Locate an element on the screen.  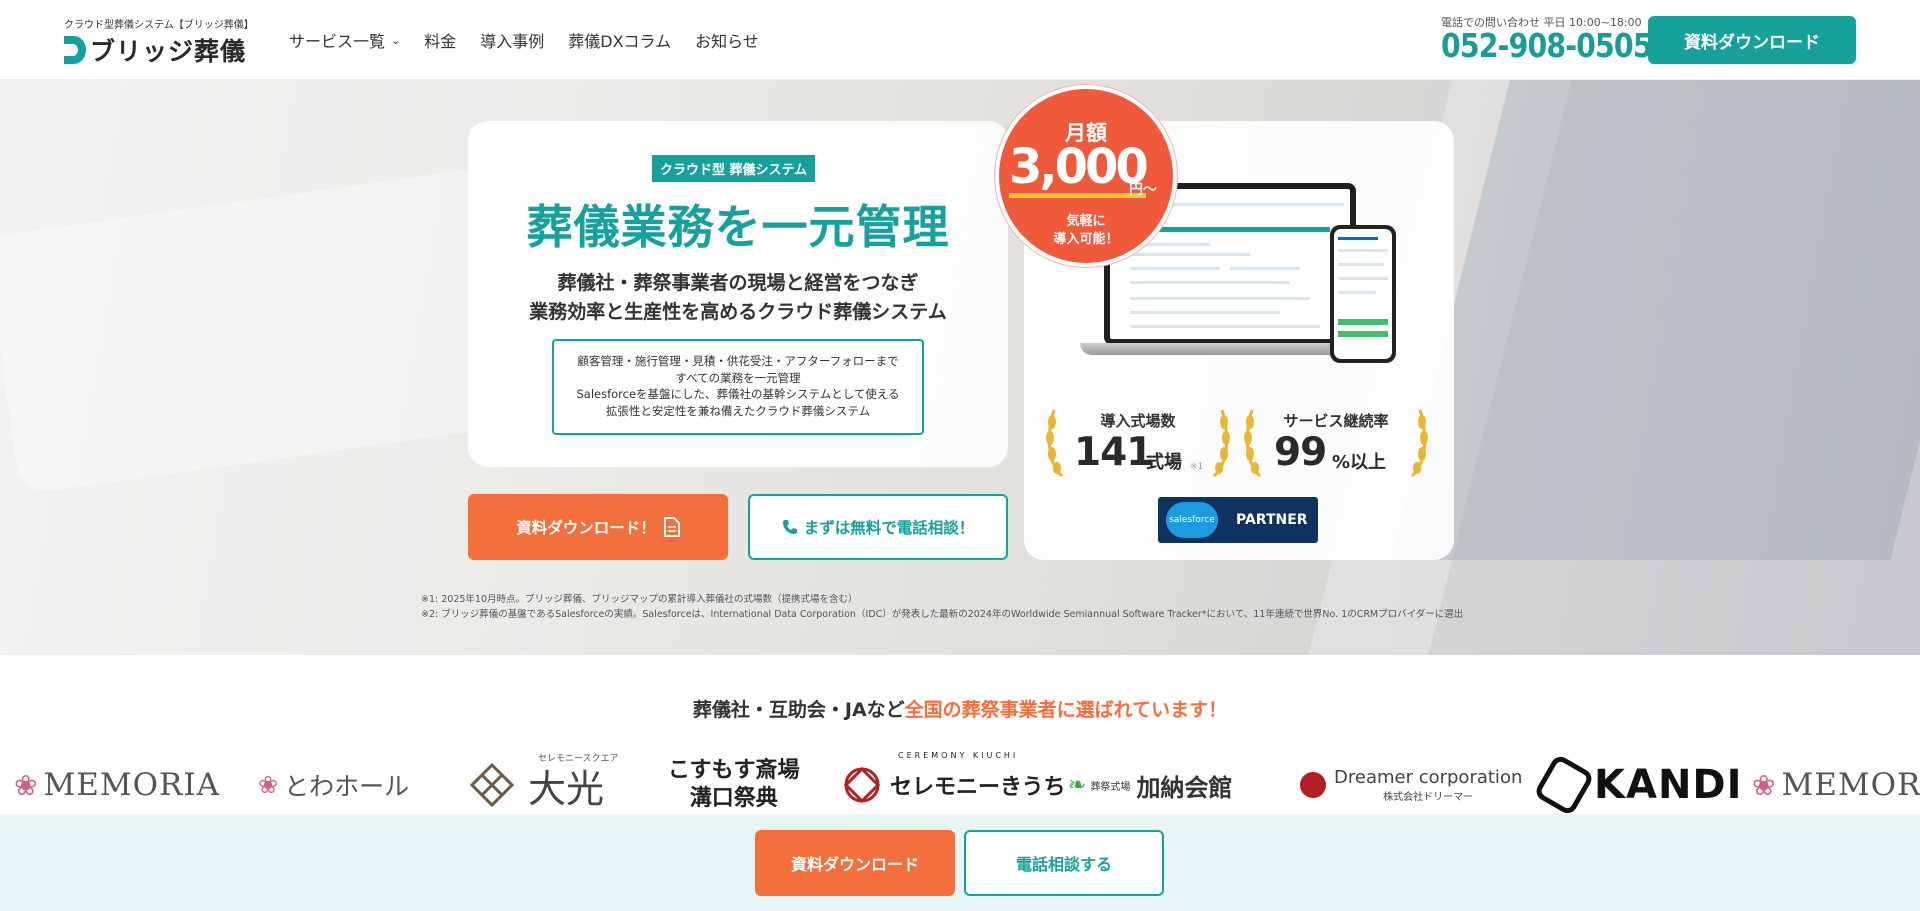
stat-label: サービス継続率 is located at coordinates (1336, 421).